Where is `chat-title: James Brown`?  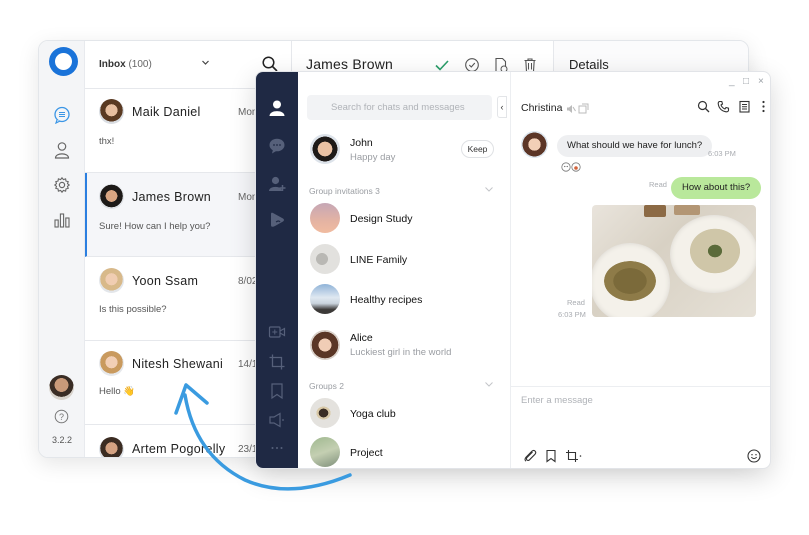
chat-title: James Brown is located at coordinates (350, 64).